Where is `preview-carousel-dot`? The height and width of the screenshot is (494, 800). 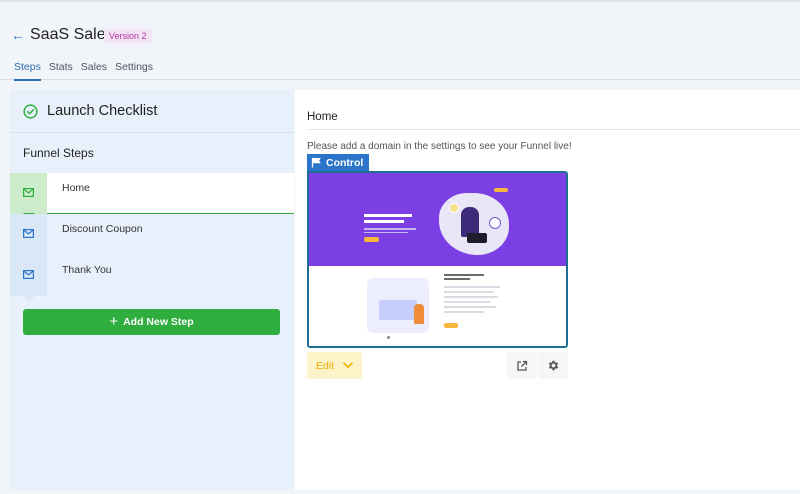 preview-carousel-dot is located at coordinates (388, 337).